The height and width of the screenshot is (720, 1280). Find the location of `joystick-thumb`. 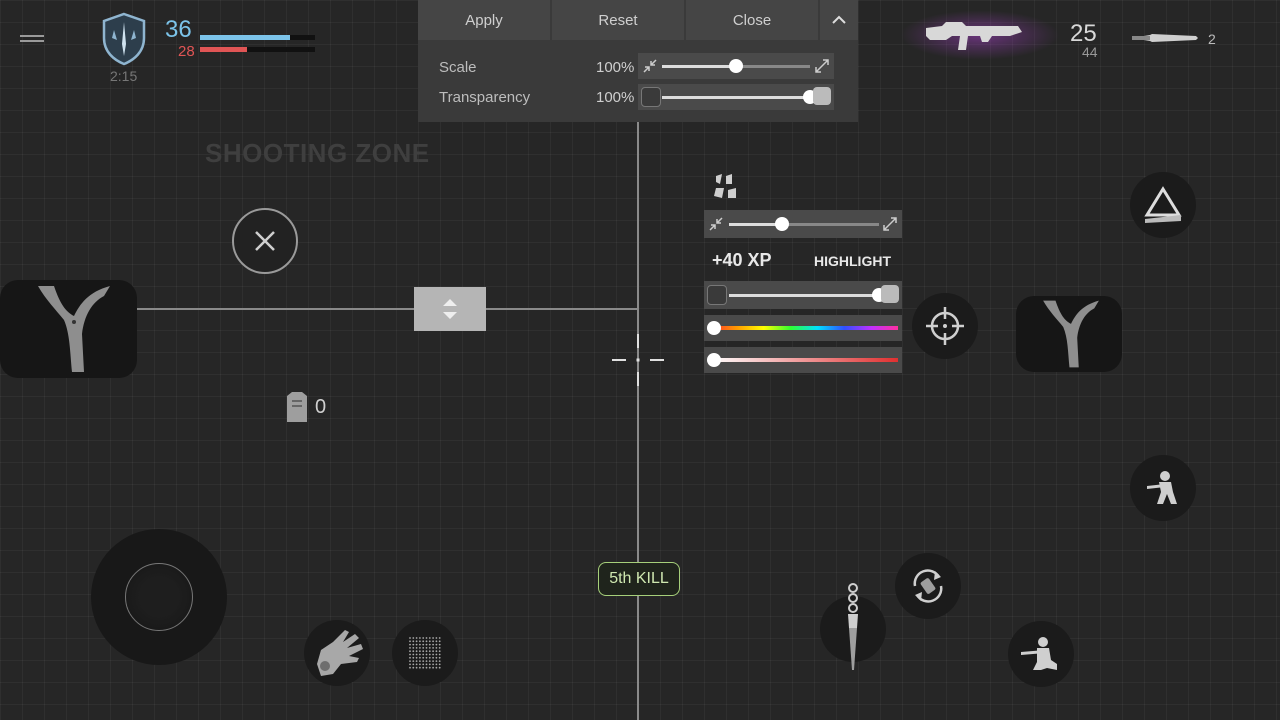

joystick-thumb is located at coordinates (159, 597).